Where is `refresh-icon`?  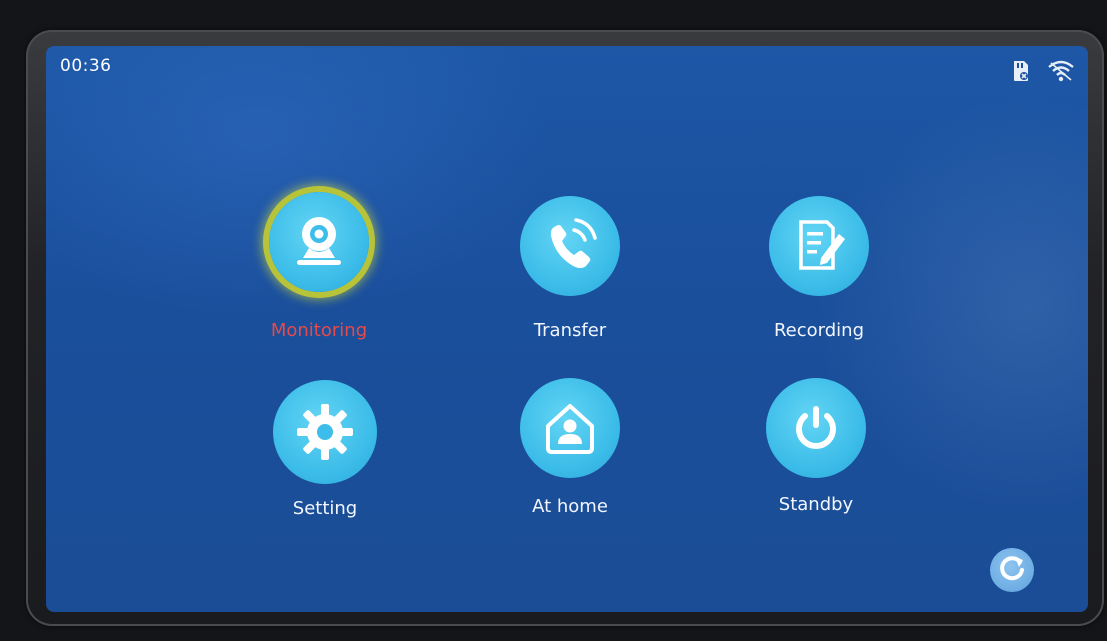
refresh-icon is located at coordinates (1012, 570).